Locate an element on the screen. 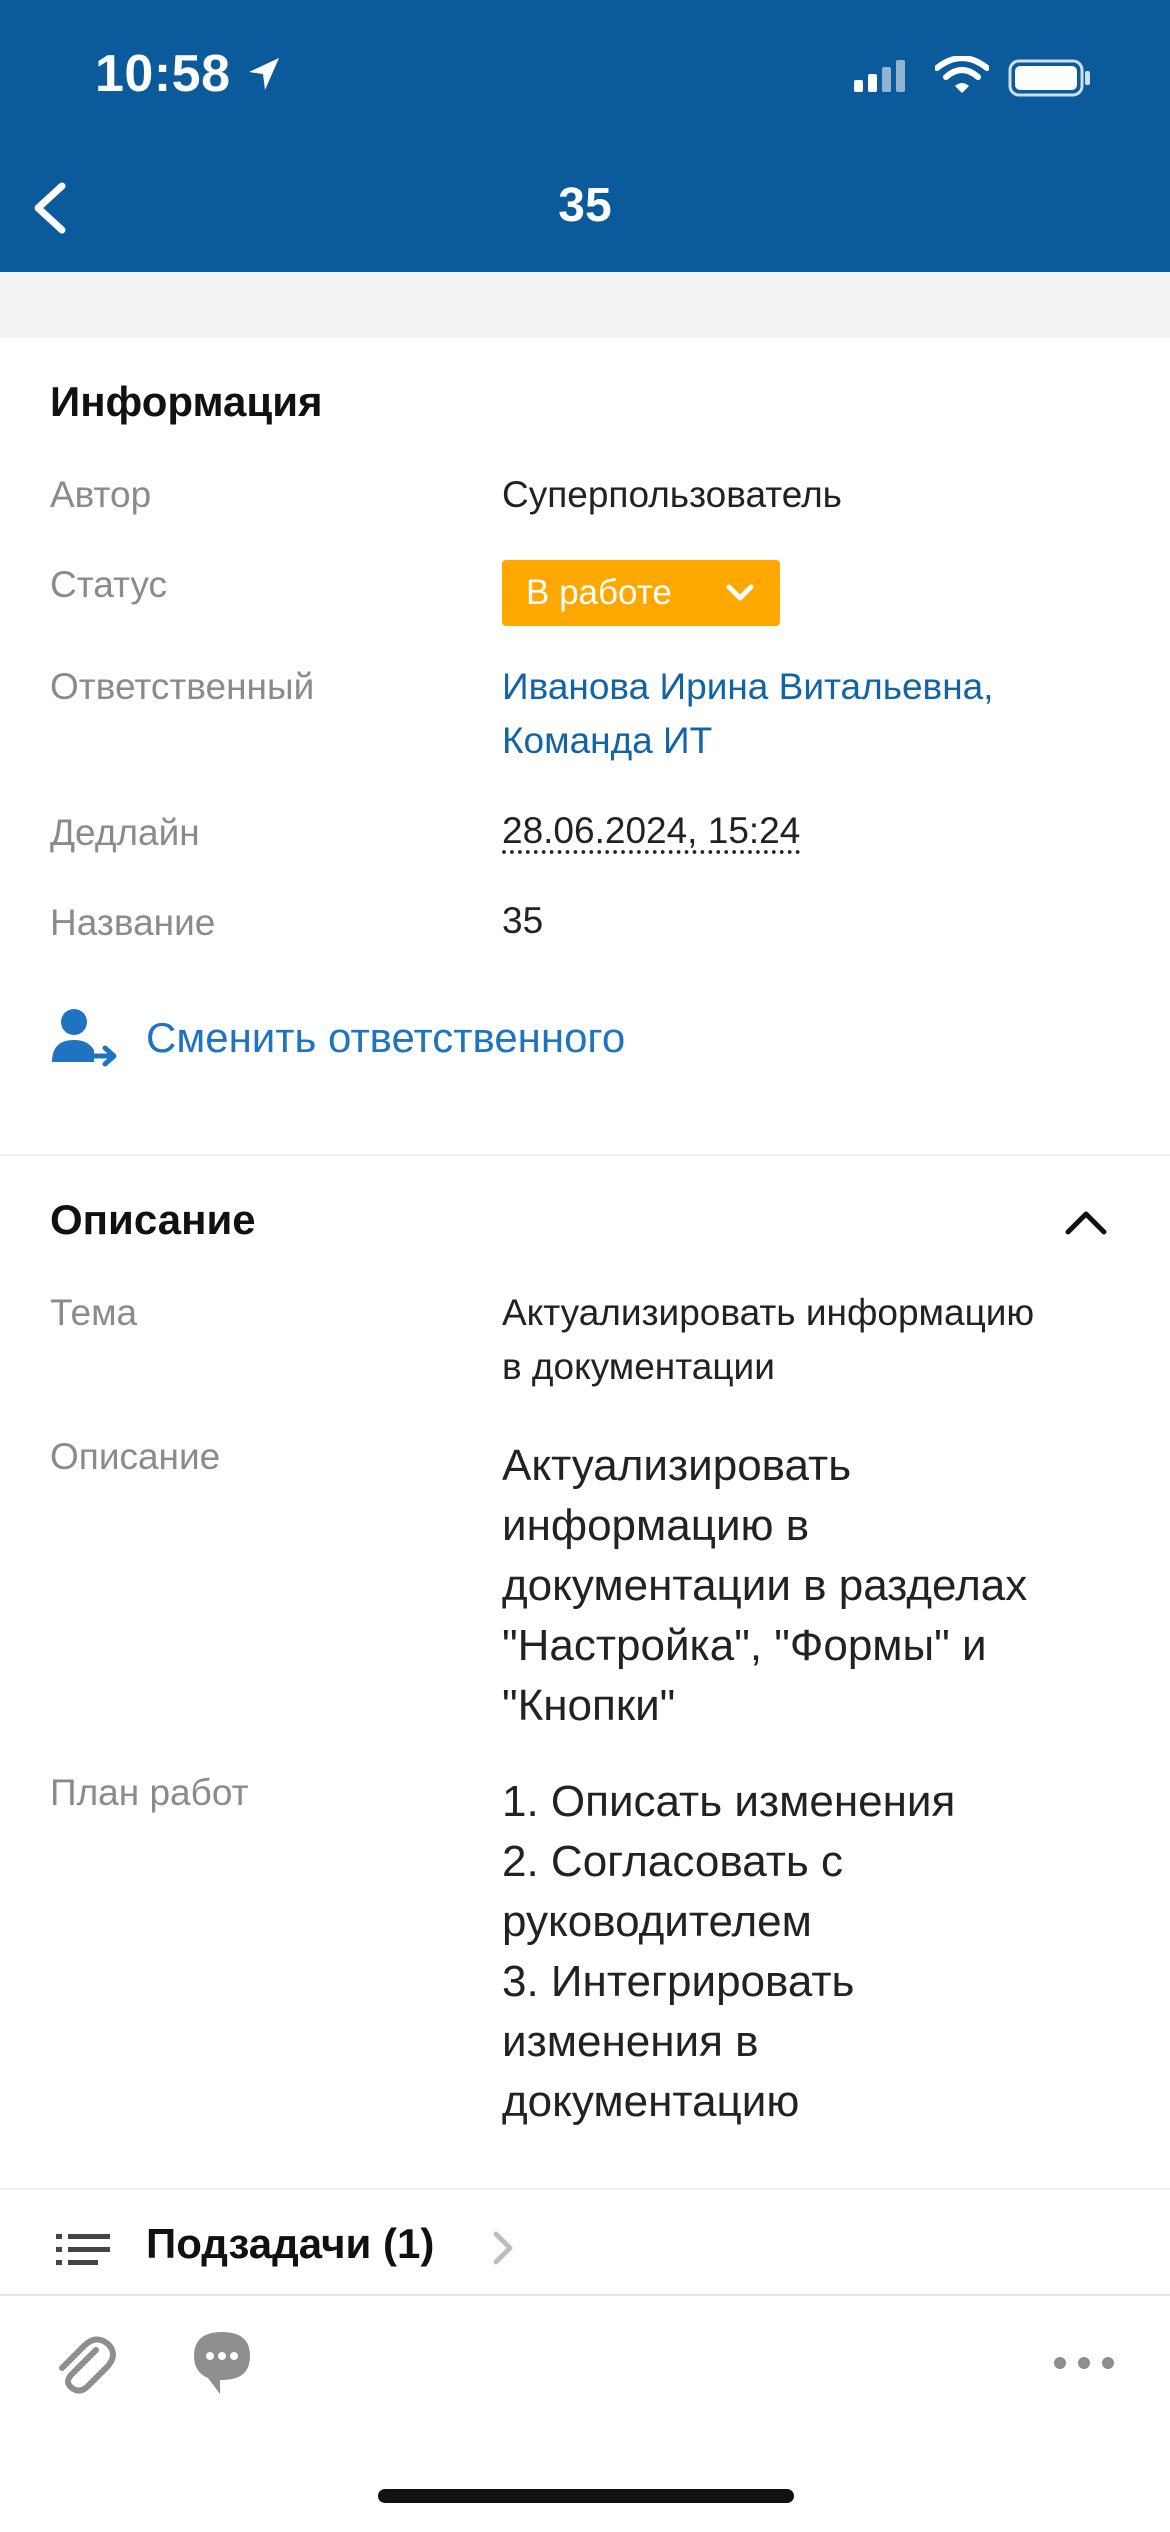 The image size is (1170, 2532). home-indicator is located at coordinates (586, 2496).